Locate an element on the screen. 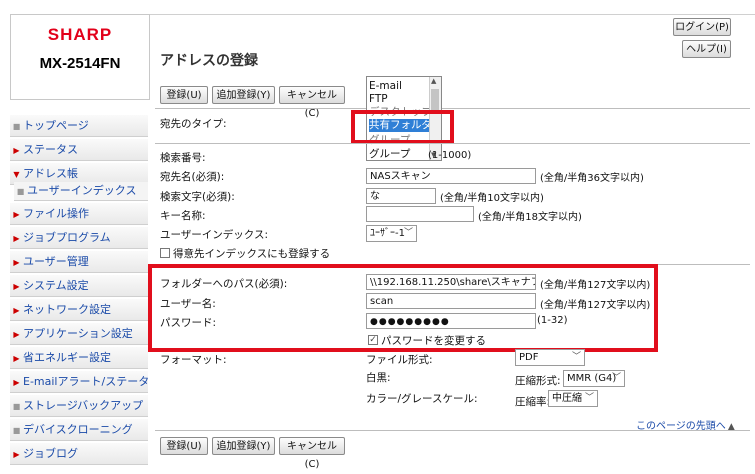  user-name-label: ユーザー名: is located at coordinates (188, 304).